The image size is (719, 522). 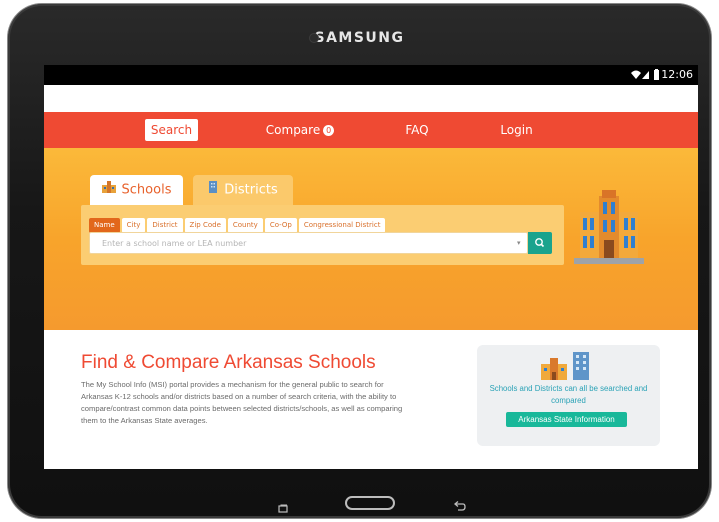 What do you see at coordinates (308, 243) in the screenshot?
I see `school-search-input` at bounding box center [308, 243].